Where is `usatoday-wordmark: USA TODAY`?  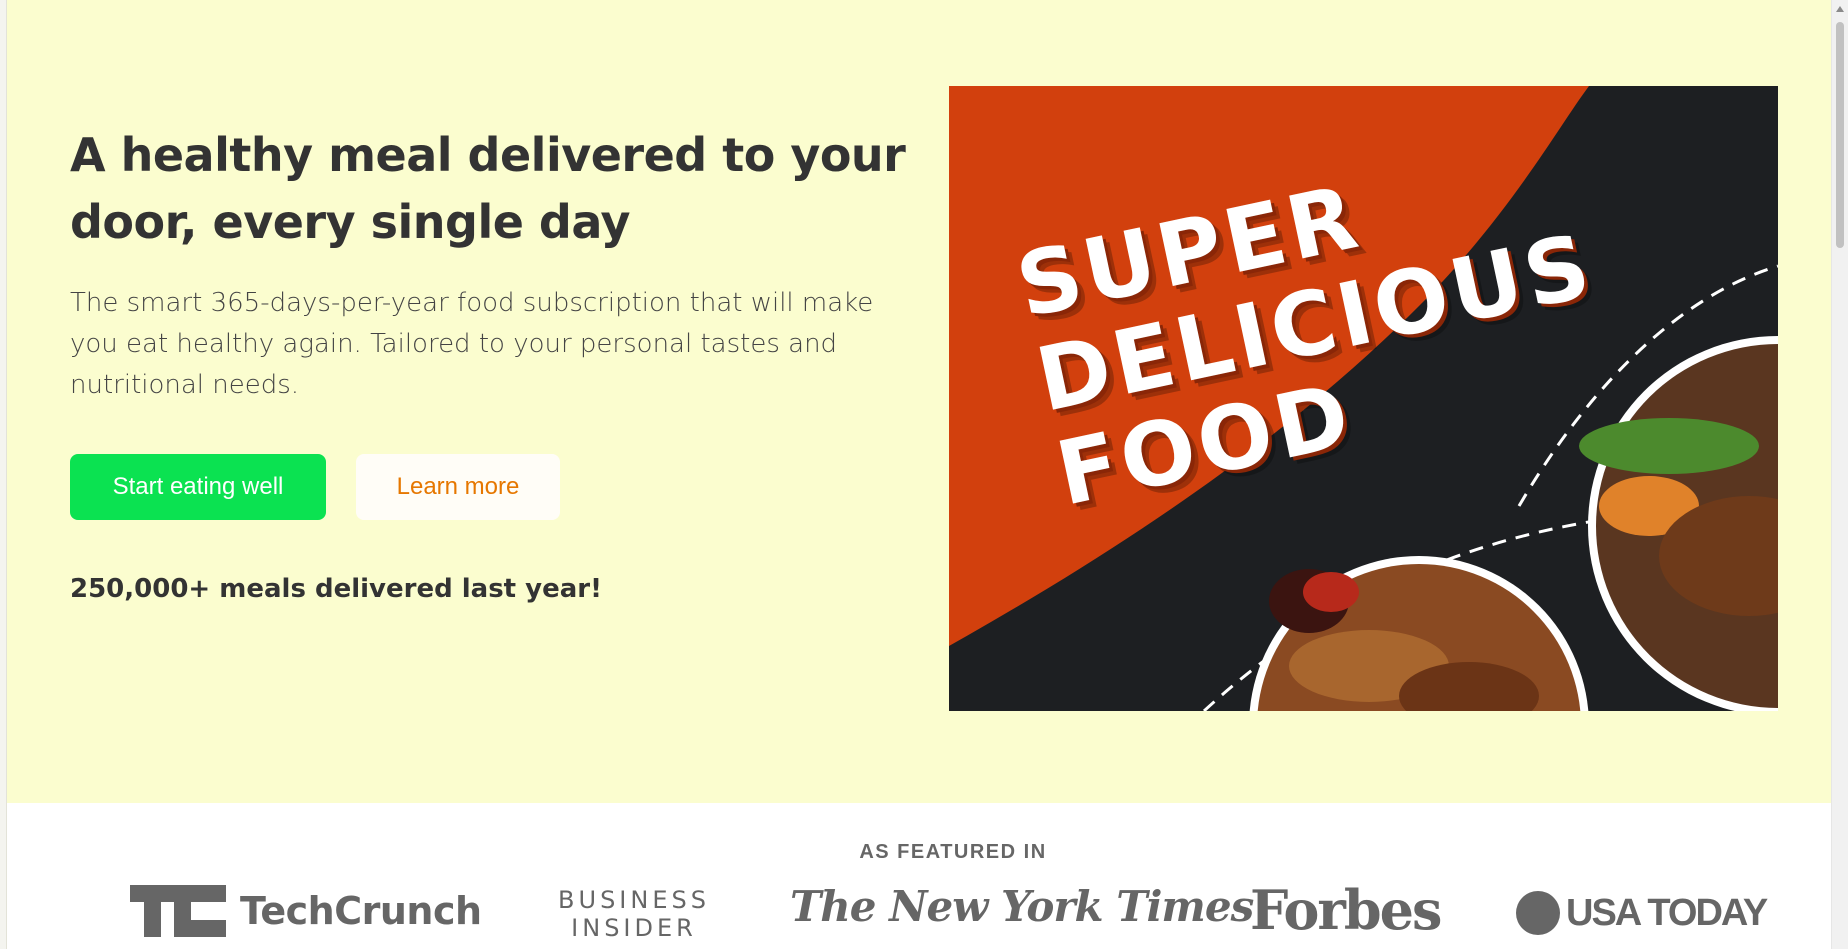 usatoday-wordmark: USA TODAY is located at coordinates (1667, 912).